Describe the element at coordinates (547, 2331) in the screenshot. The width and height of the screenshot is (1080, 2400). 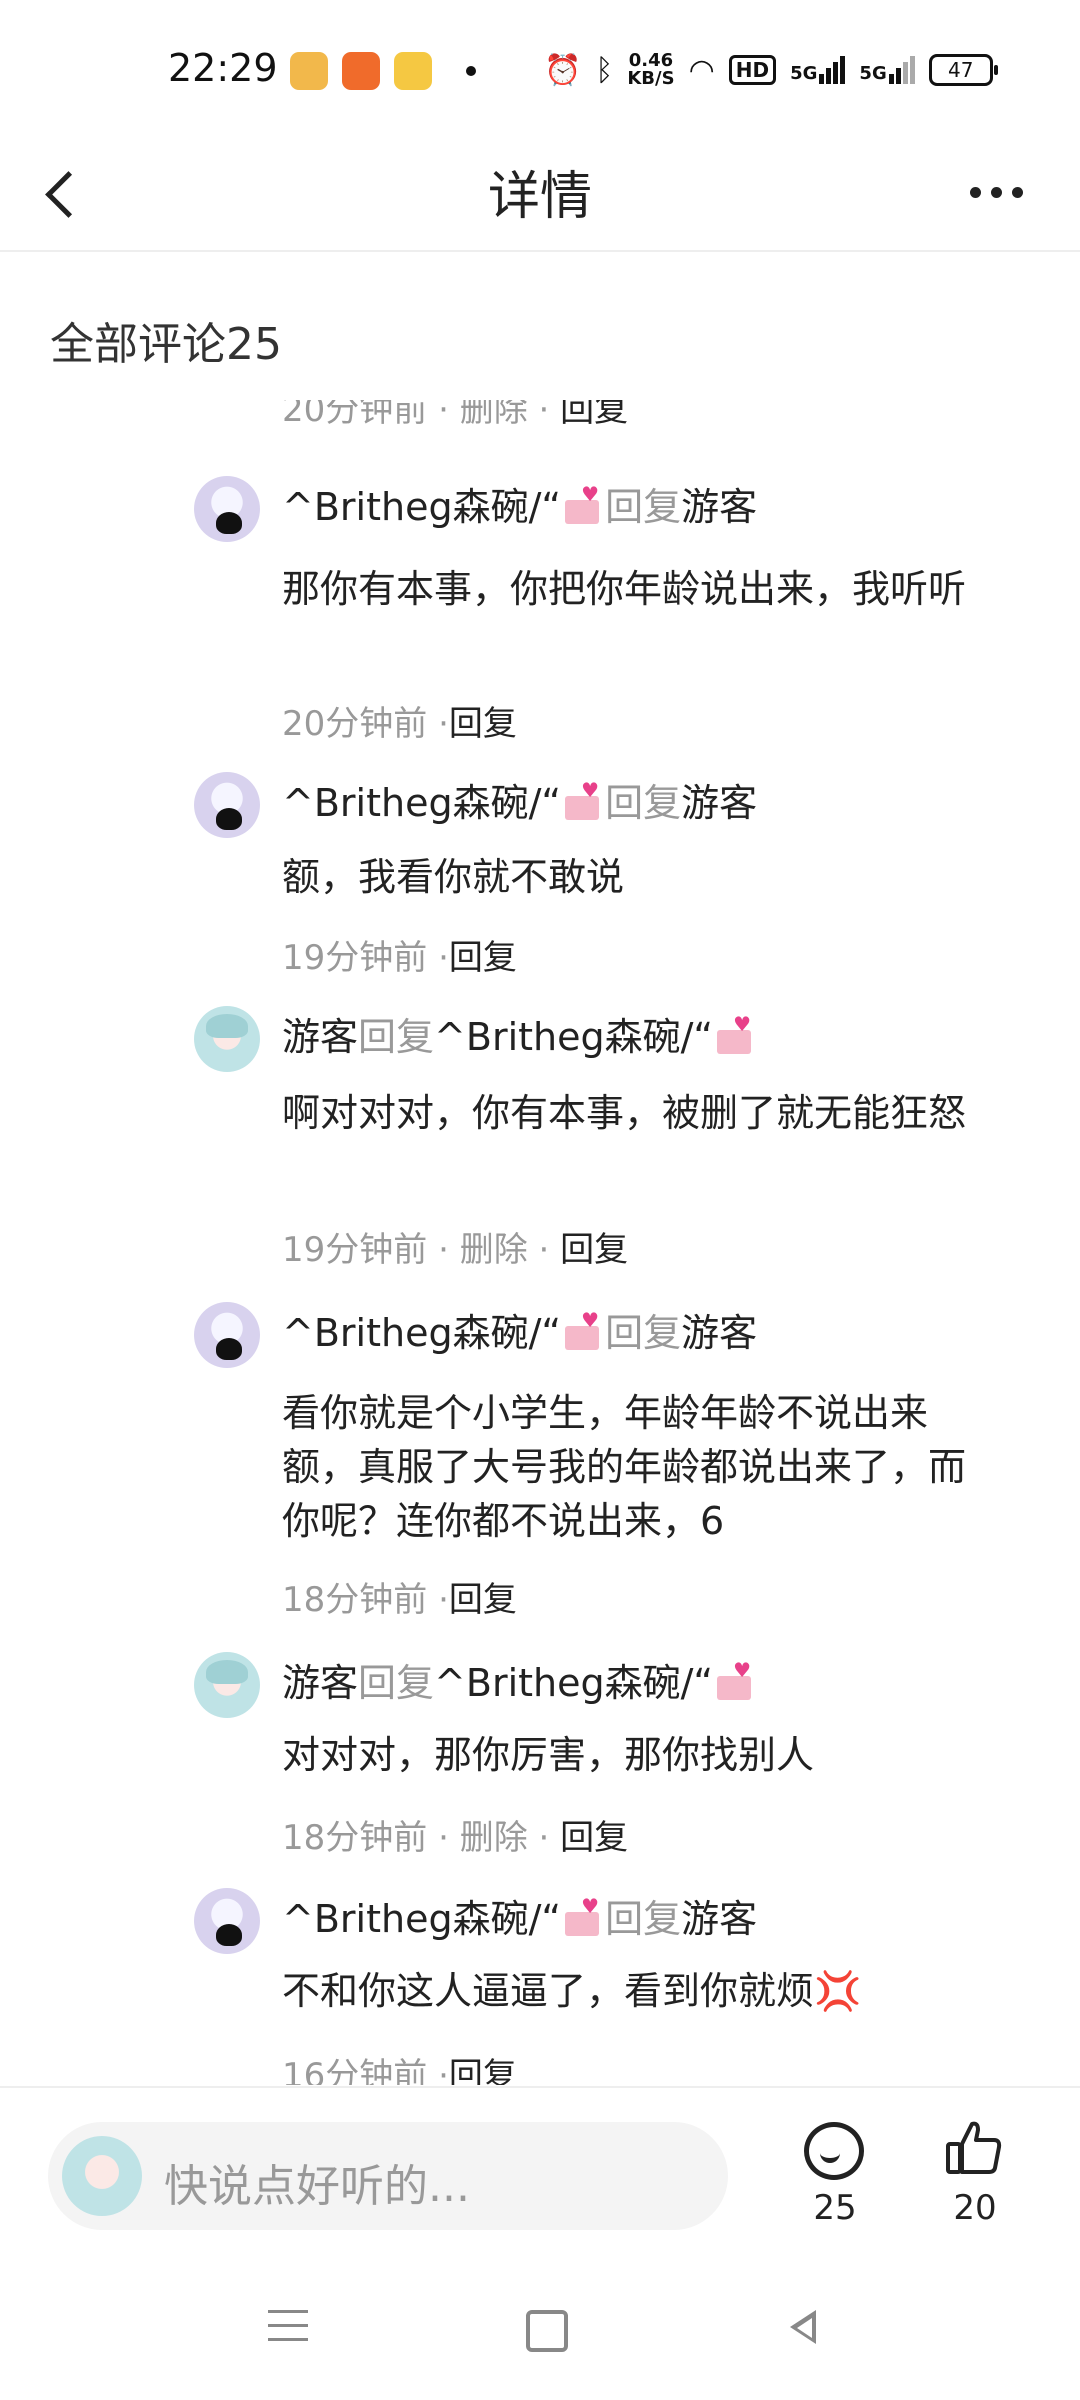
I see `home-icon` at that location.